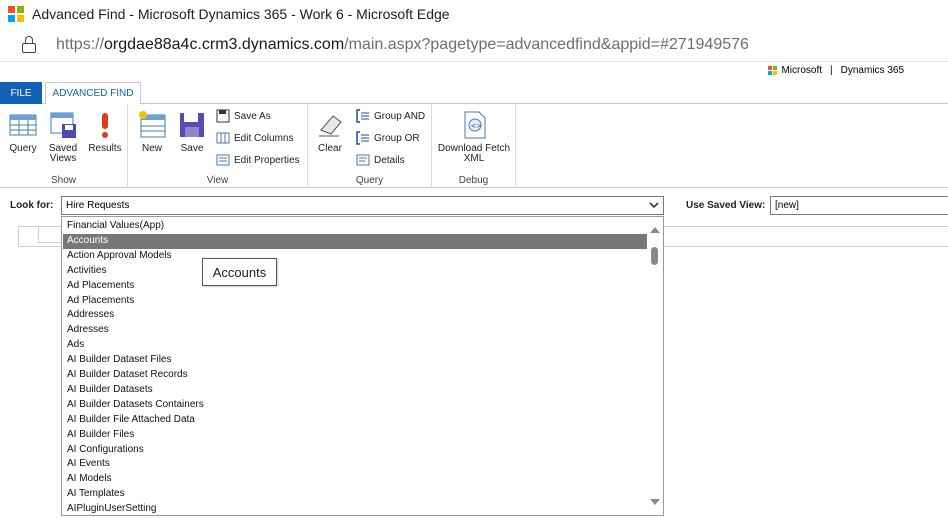 The image size is (948, 518). I want to click on dropdown-item: AIPluginUserSetting, so click(355, 508).